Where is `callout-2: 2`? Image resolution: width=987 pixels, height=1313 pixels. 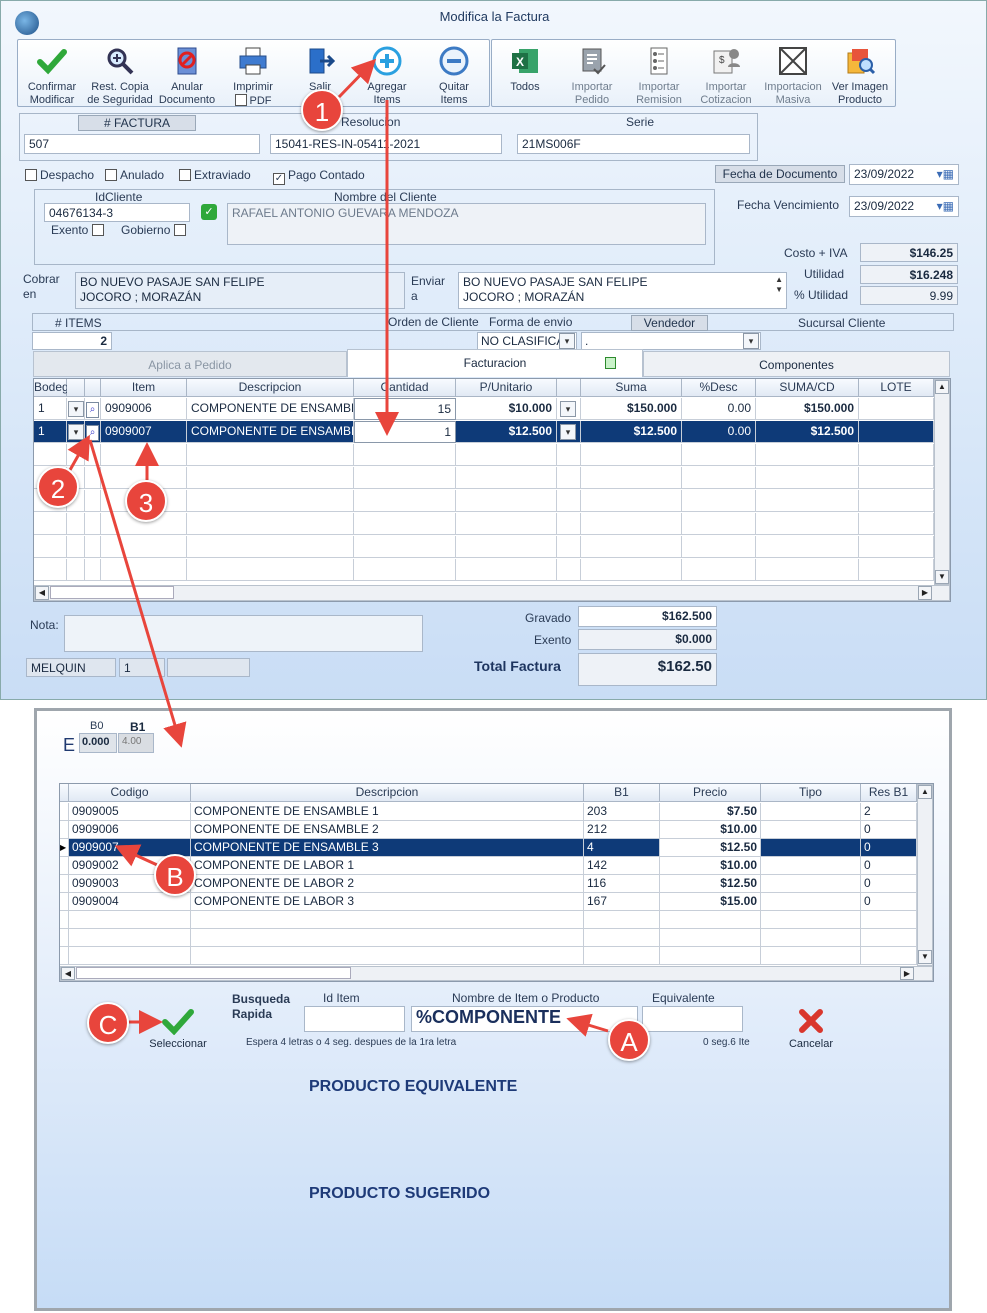
callout-2: 2 is located at coordinates (58, 487).